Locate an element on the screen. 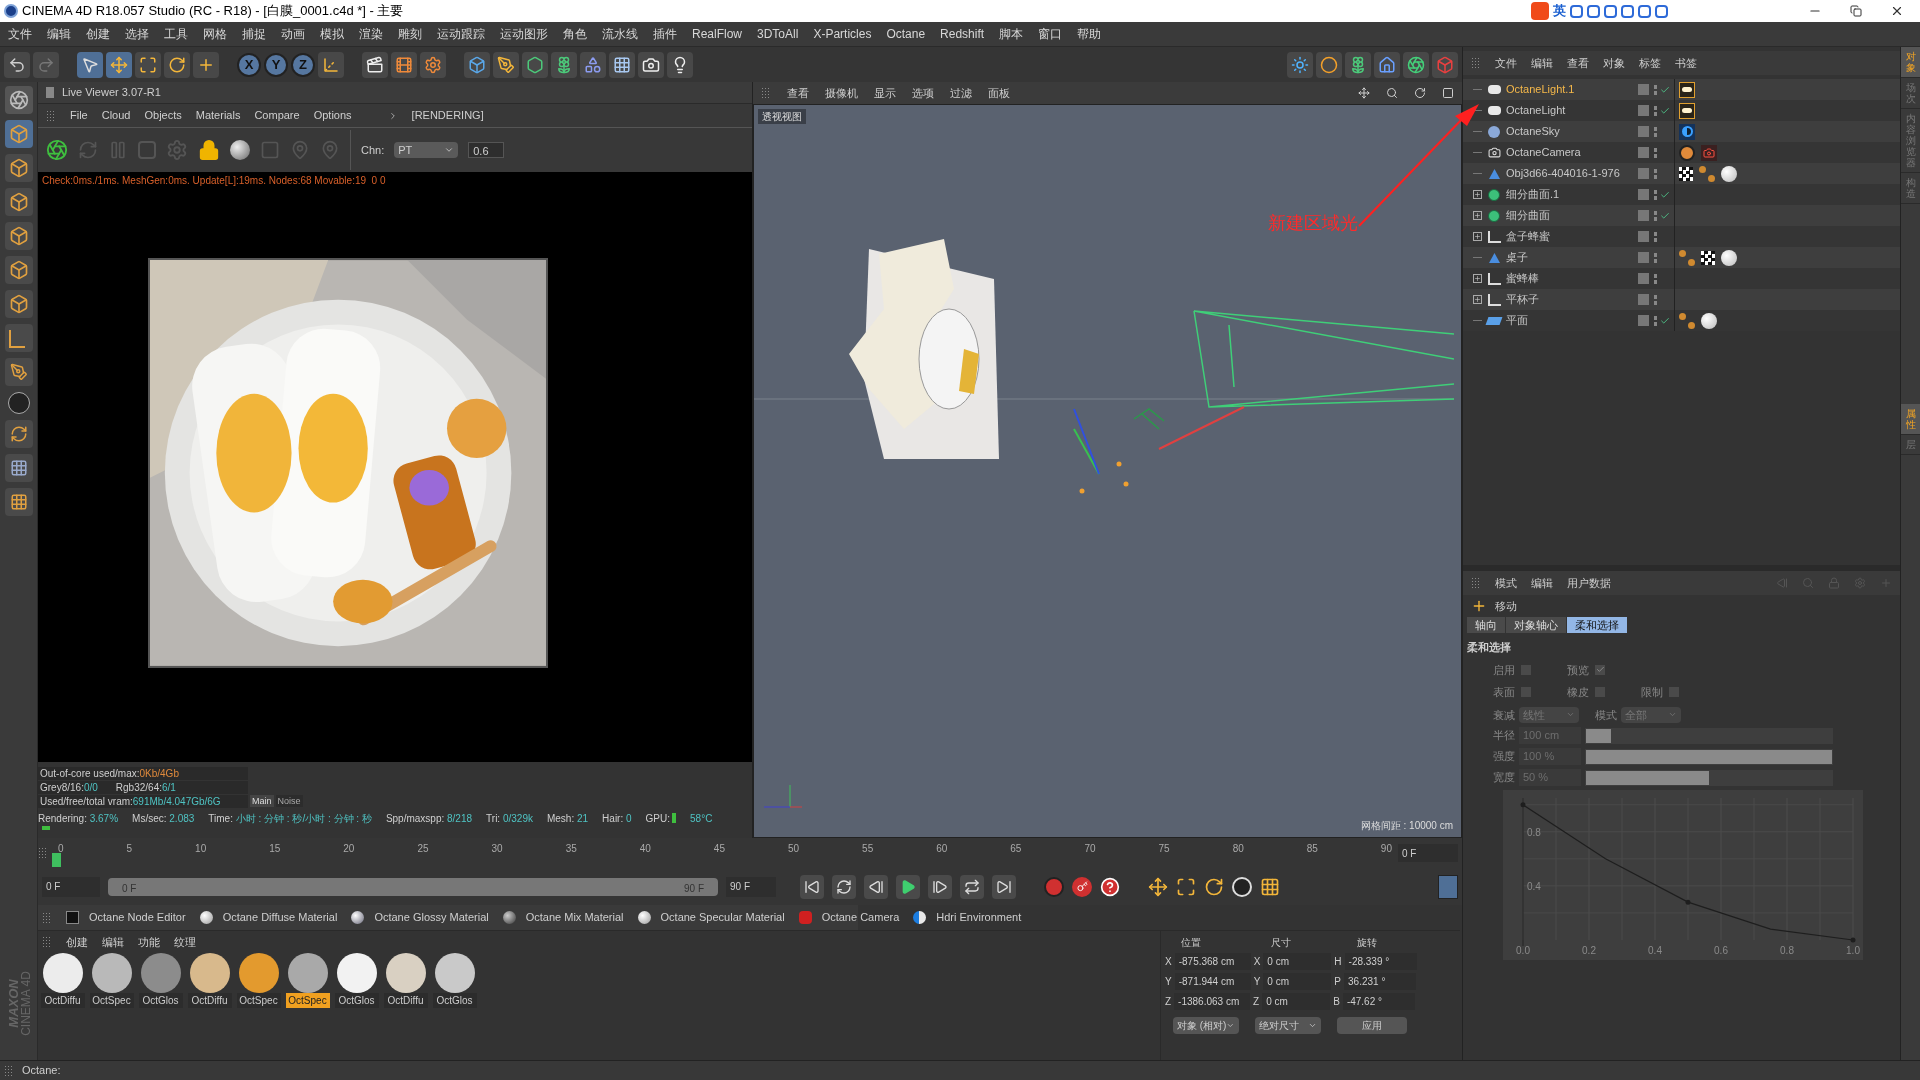  menu-item: RealFlow is located at coordinates (717, 34).